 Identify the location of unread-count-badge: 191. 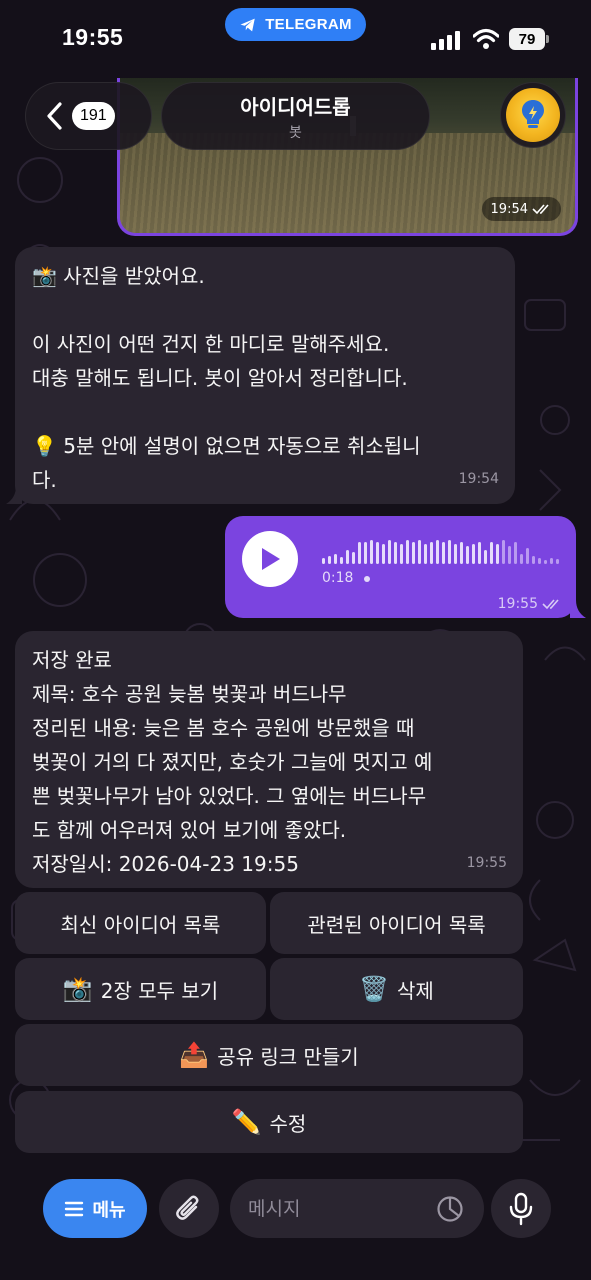
(93, 116).